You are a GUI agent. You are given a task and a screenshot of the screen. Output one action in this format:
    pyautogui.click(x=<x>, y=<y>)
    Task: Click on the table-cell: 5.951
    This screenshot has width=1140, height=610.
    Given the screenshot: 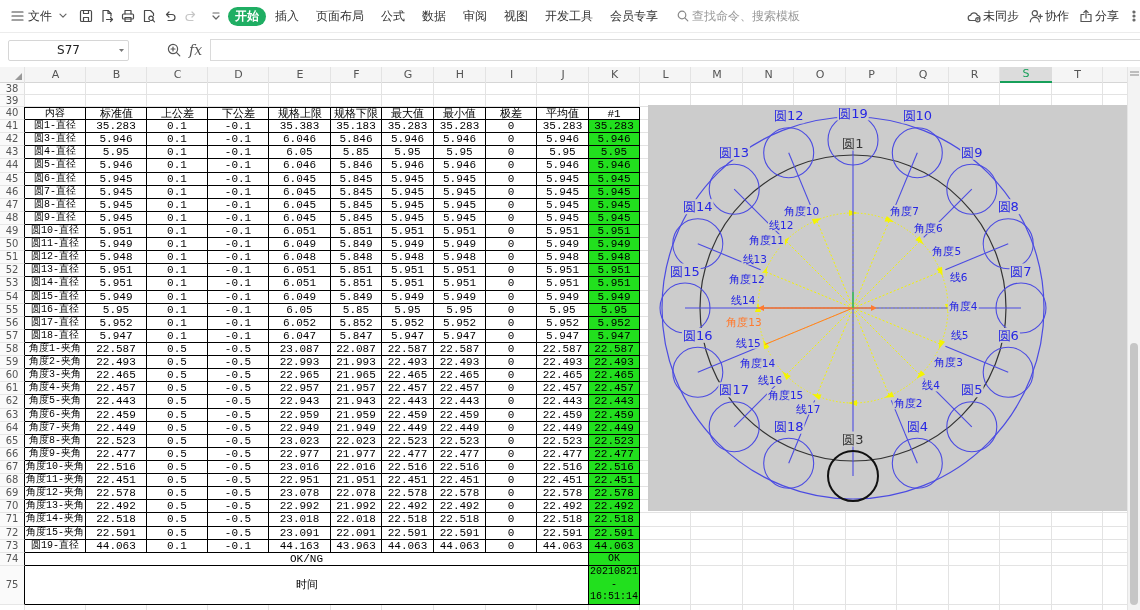 What is the action you would take?
    pyautogui.click(x=563, y=284)
    